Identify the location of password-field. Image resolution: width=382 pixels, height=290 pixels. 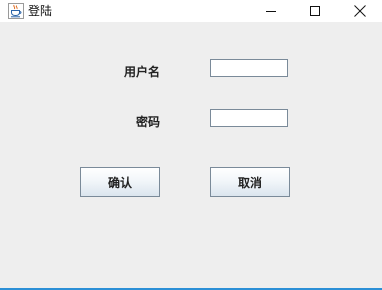
(249, 118).